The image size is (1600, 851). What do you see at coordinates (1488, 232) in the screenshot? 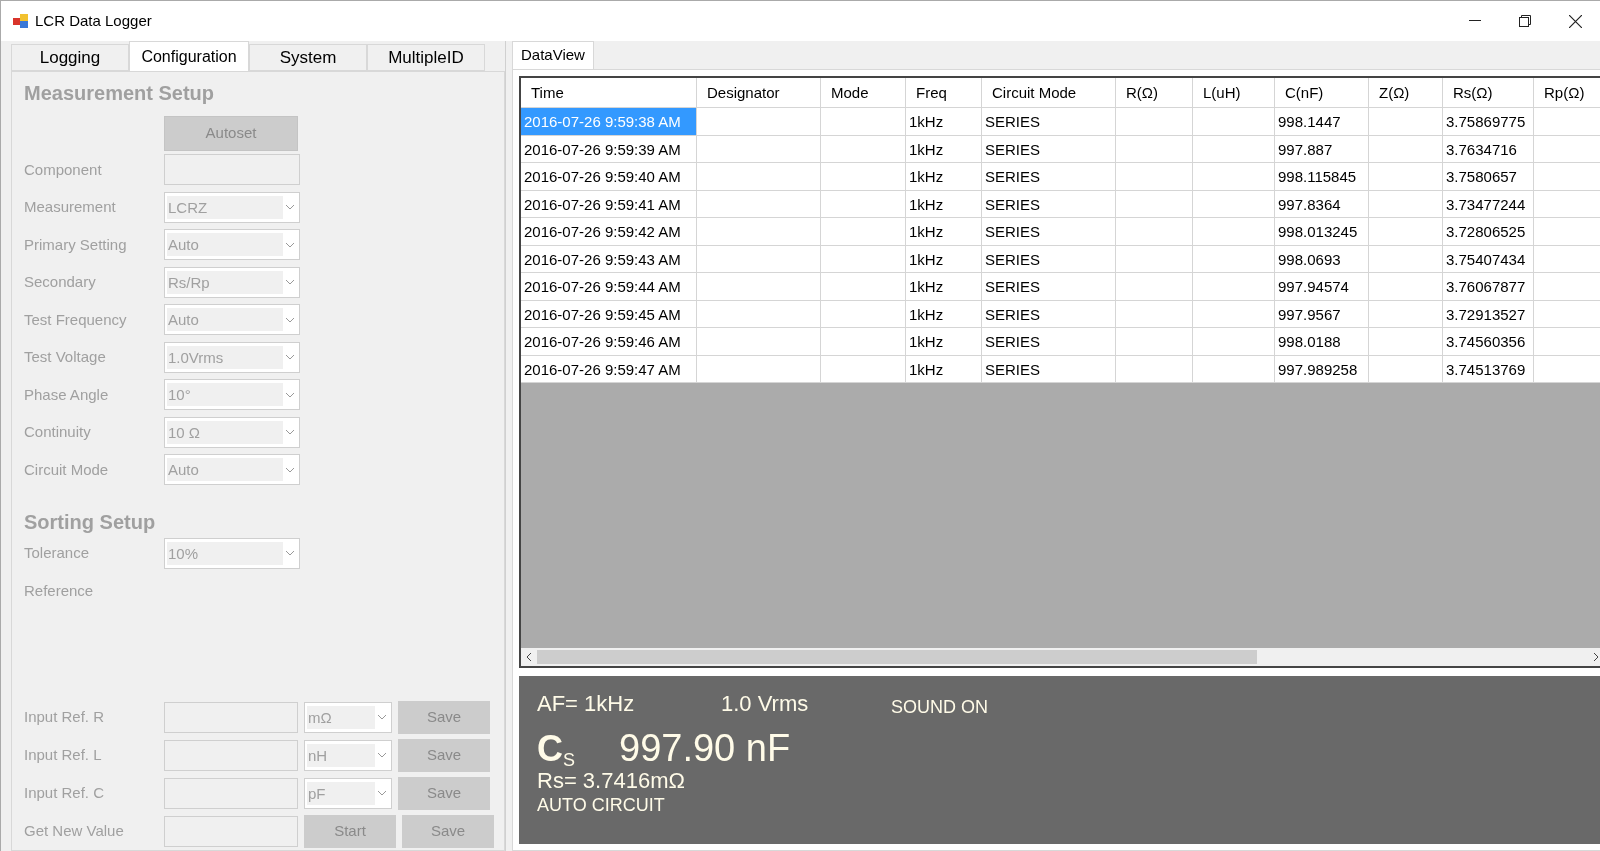
I see `table-cell: 3.72806525` at bounding box center [1488, 232].